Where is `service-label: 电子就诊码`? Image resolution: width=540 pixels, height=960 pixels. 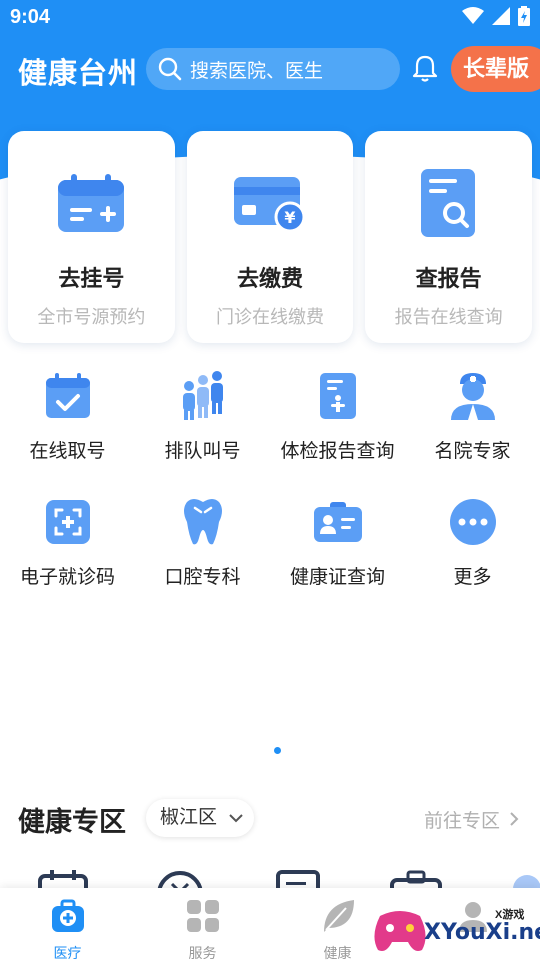
service-label: 电子就诊码 is located at coordinates (67, 577).